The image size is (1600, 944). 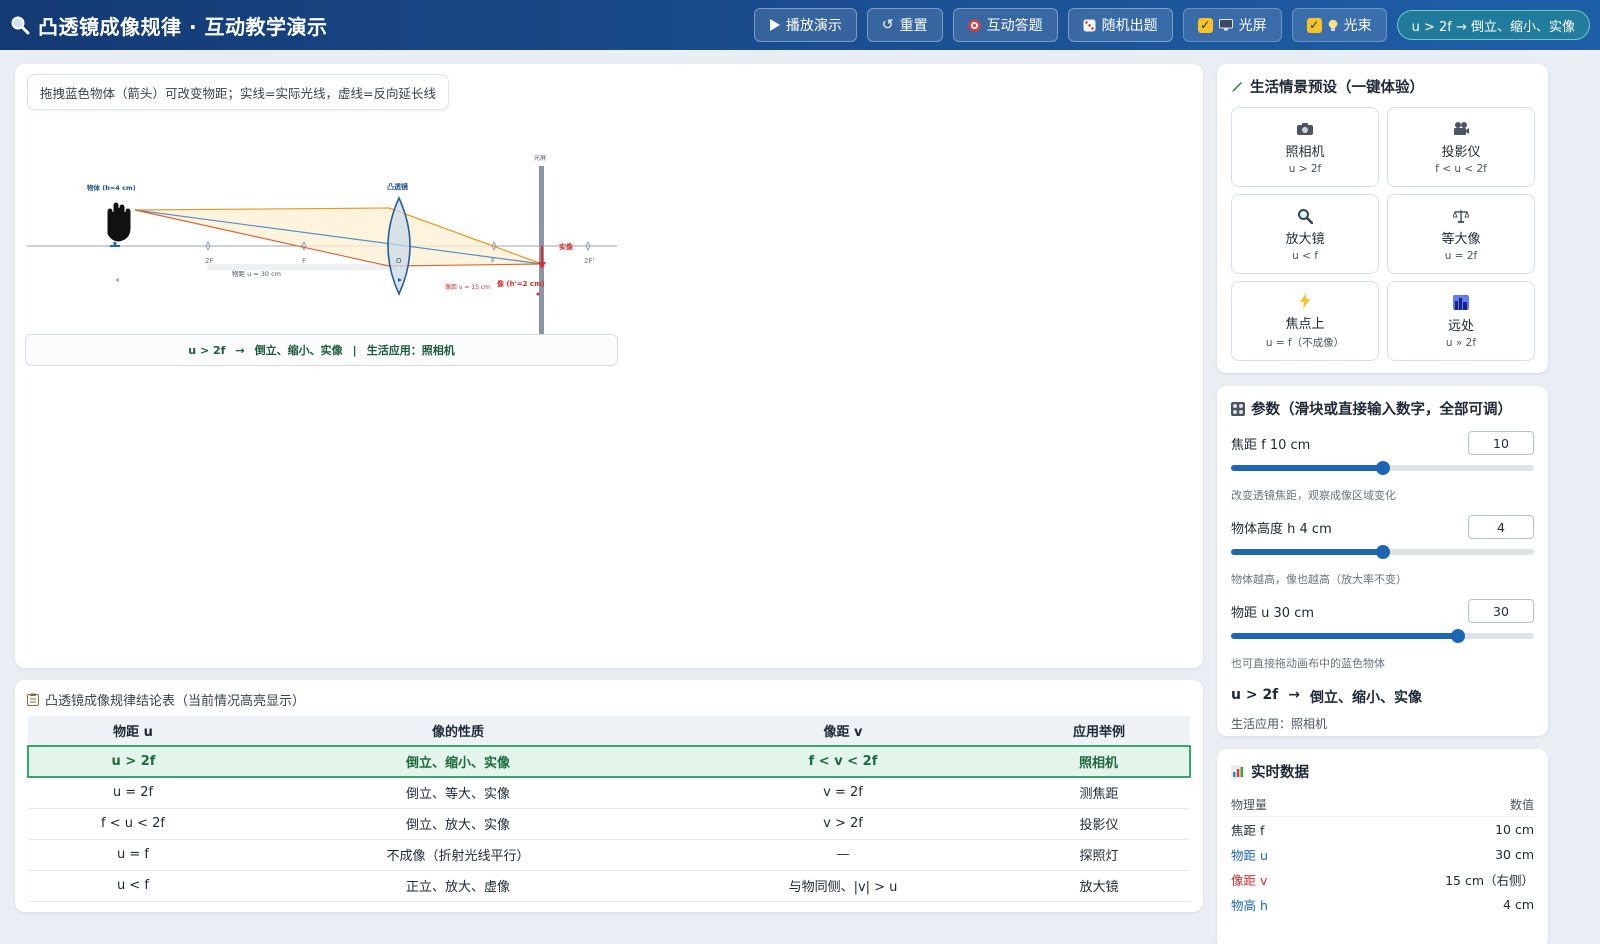 I want to click on screen-toggle: ✓ 光屏, so click(x=1232, y=25).